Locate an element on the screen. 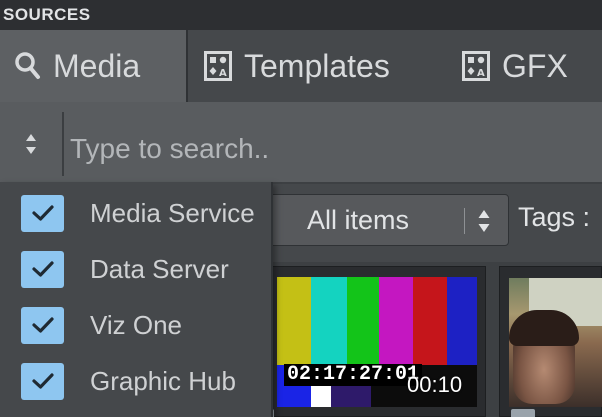 The height and width of the screenshot is (417, 602). source-option-label: Graphic Hub is located at coordinates (163, 380).